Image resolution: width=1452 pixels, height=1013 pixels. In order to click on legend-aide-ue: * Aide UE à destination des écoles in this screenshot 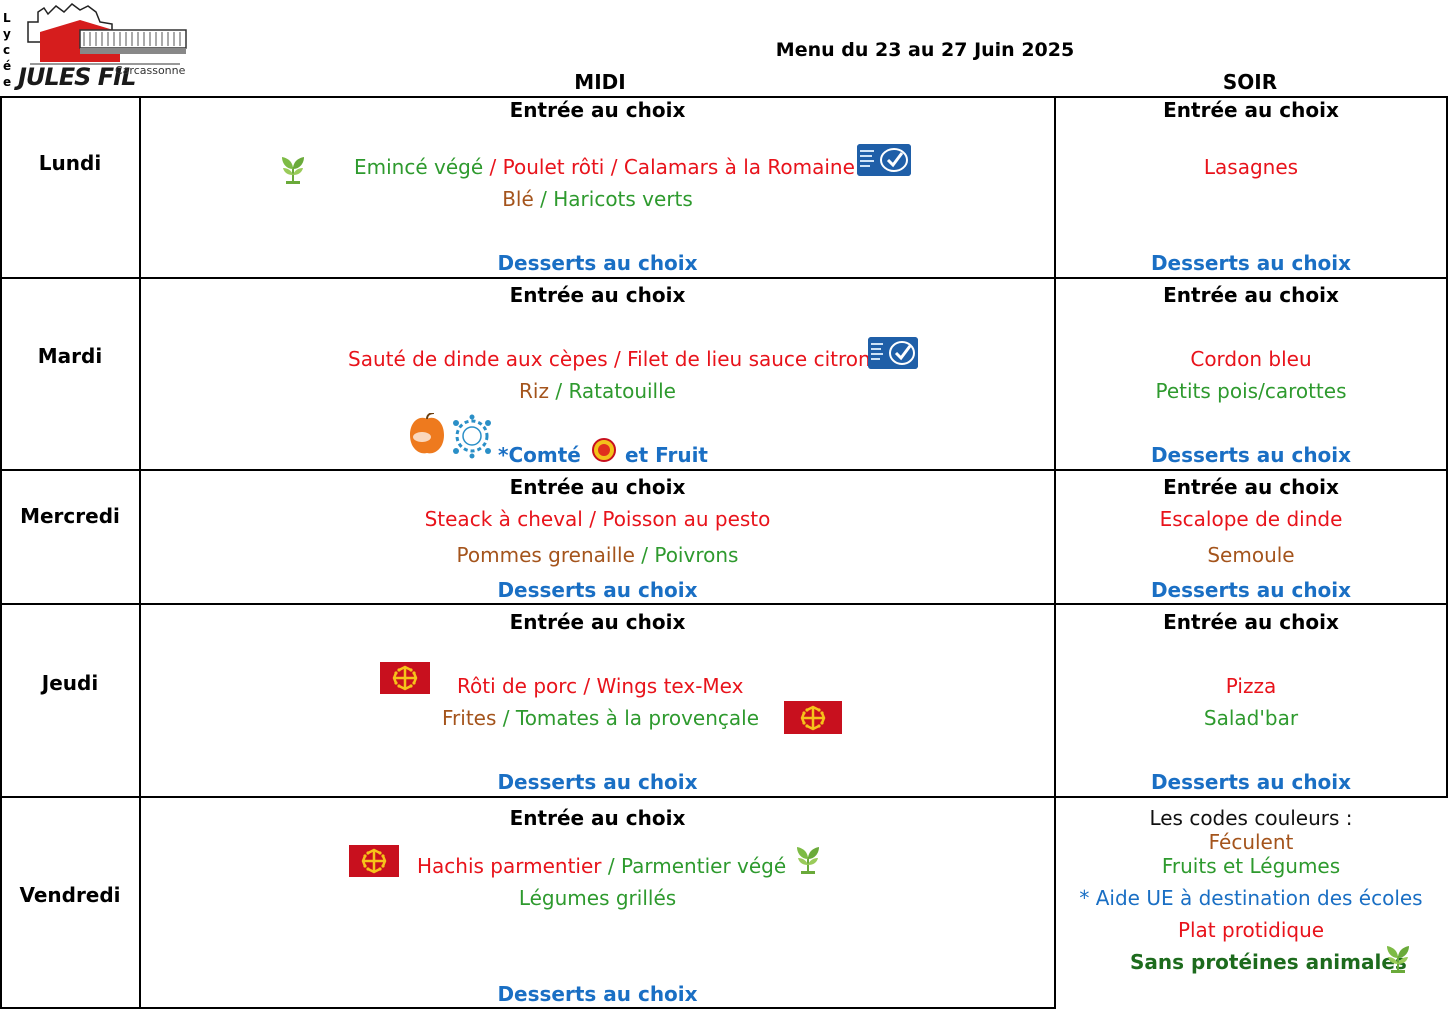, I will do `click(1251, 898)`.